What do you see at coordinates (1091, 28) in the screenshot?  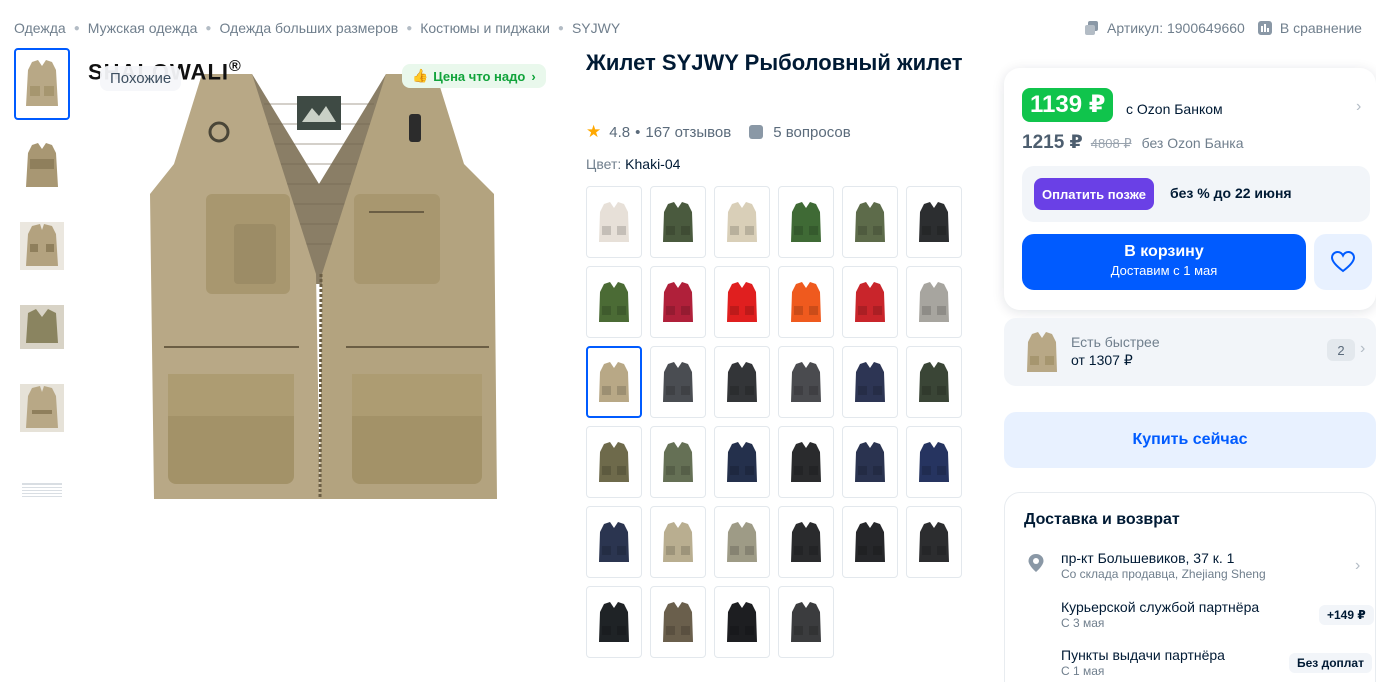 I see `copy-icon` at bounding box center [1091, 28].